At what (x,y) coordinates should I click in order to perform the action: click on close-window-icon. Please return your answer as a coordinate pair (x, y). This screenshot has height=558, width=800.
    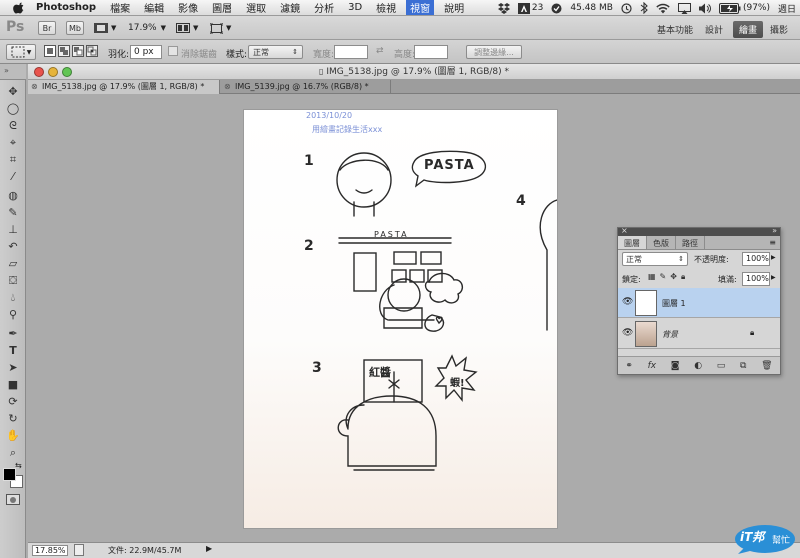
    Looking at the image, I should click on (39, 72).